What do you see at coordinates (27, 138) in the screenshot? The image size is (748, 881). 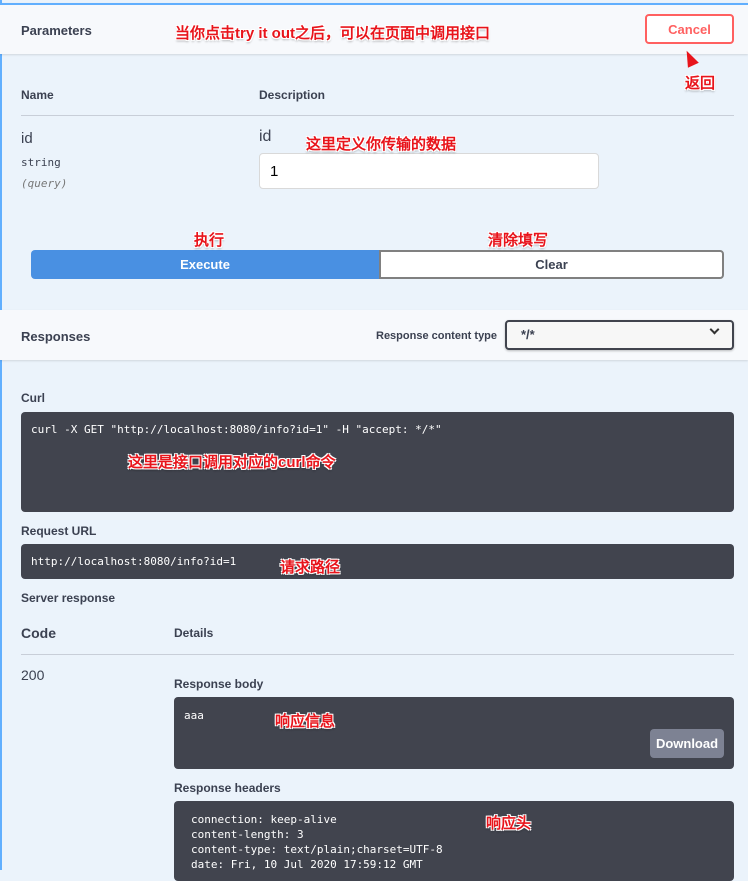 I see `param-name: id` at bounding box center [27, 138].